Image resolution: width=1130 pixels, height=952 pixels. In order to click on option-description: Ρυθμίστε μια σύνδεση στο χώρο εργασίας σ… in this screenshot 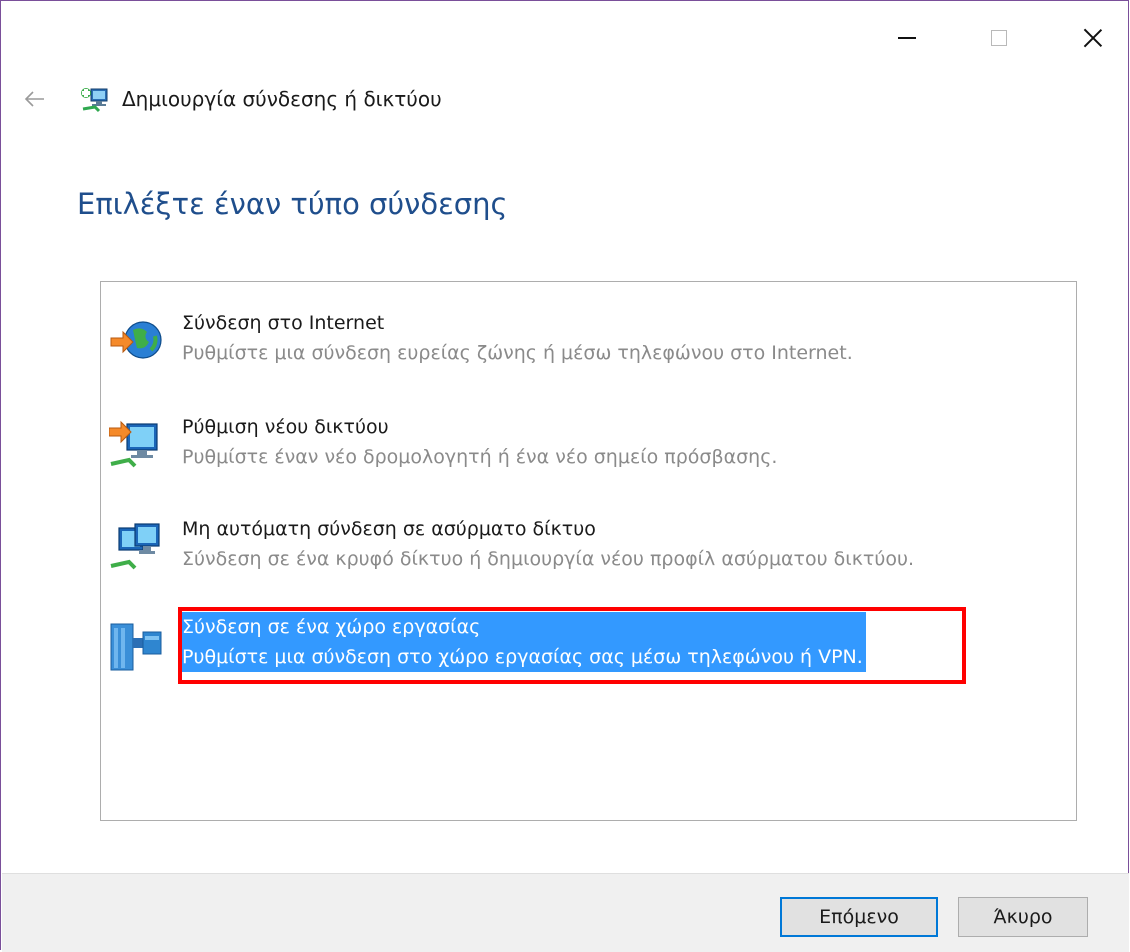, I will do `click(524, 657)`.